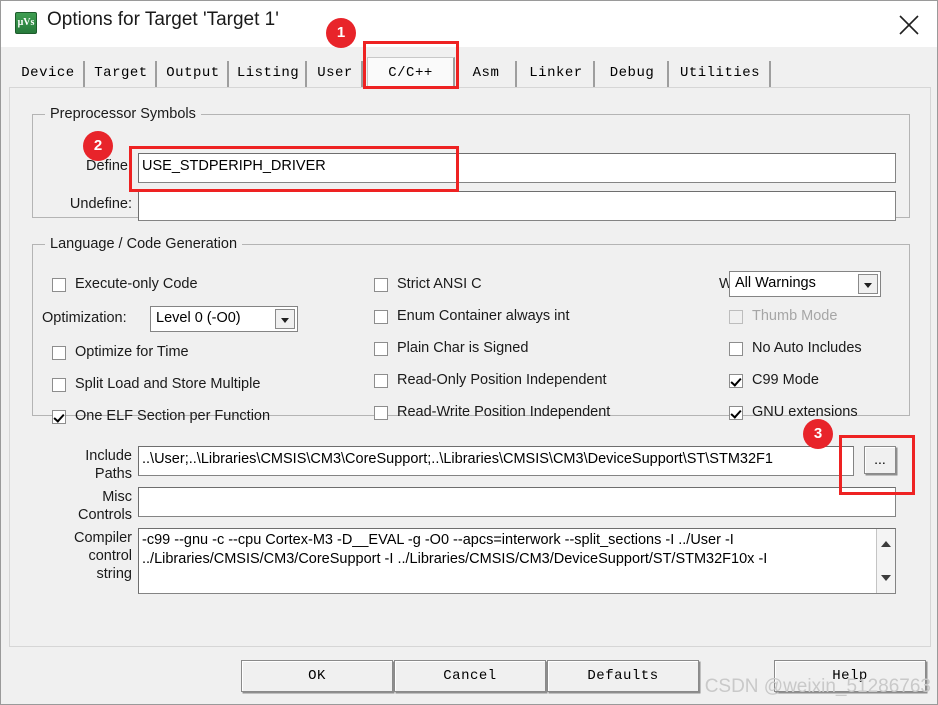  Describe the element at coordinates (885, 561) in the screenshot. I see `compiler-control-string-scrollbar` at that location.